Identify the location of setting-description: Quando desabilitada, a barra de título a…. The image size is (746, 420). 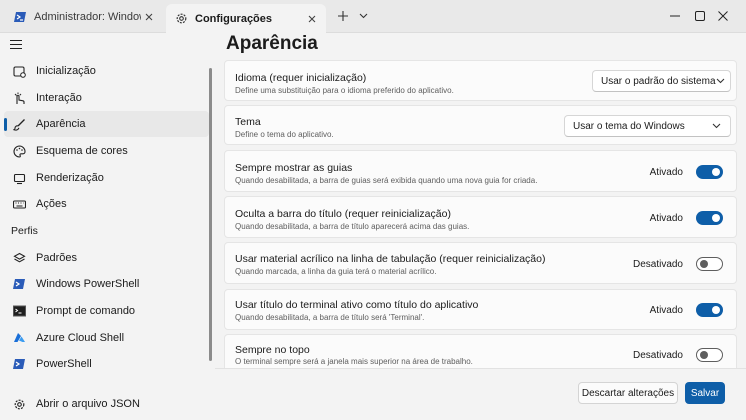
(352, 226).